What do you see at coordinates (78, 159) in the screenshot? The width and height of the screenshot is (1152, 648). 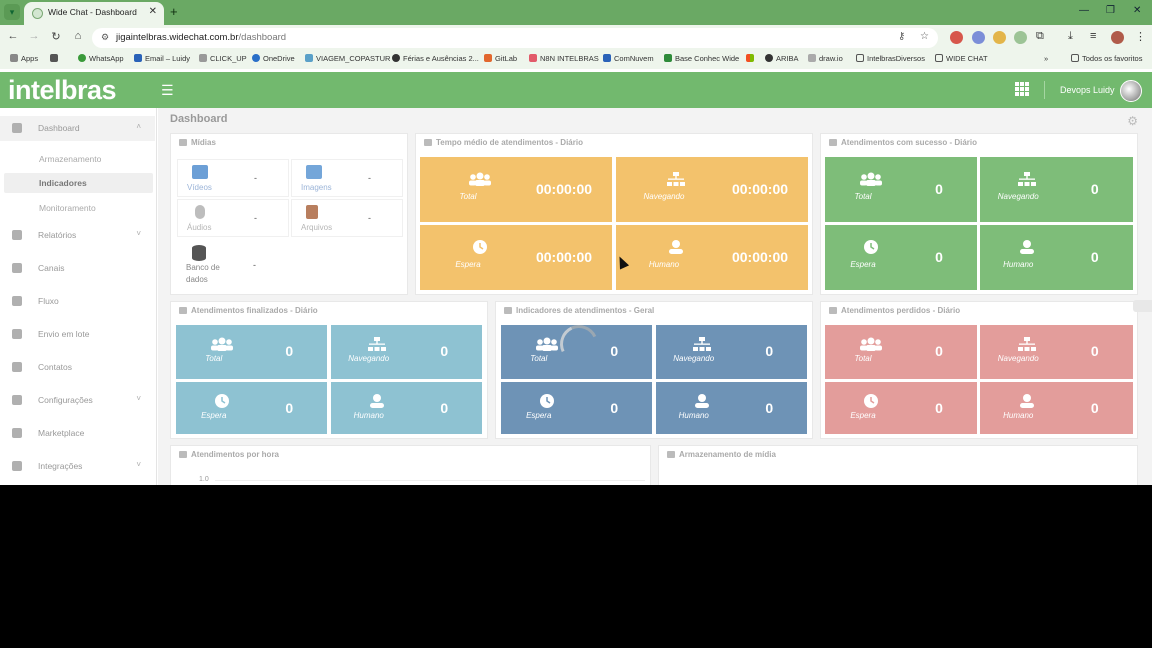 I see `sidebar-sub-armazenamento: Armazenamento` at bounding box center [78, 159].